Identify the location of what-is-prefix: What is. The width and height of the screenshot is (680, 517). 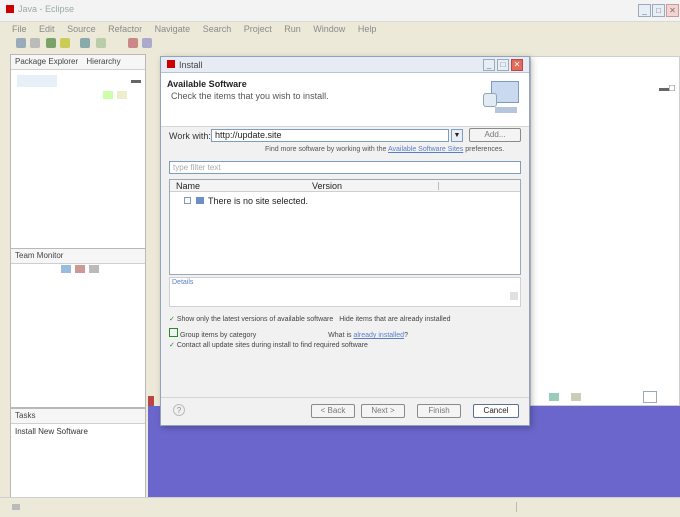
(340, 335).